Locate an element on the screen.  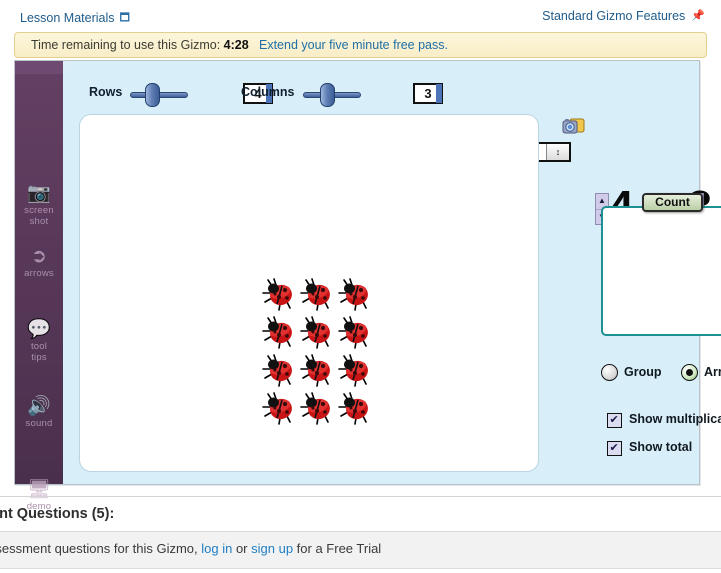
assessment-divider is located at coordinates (360, 496).